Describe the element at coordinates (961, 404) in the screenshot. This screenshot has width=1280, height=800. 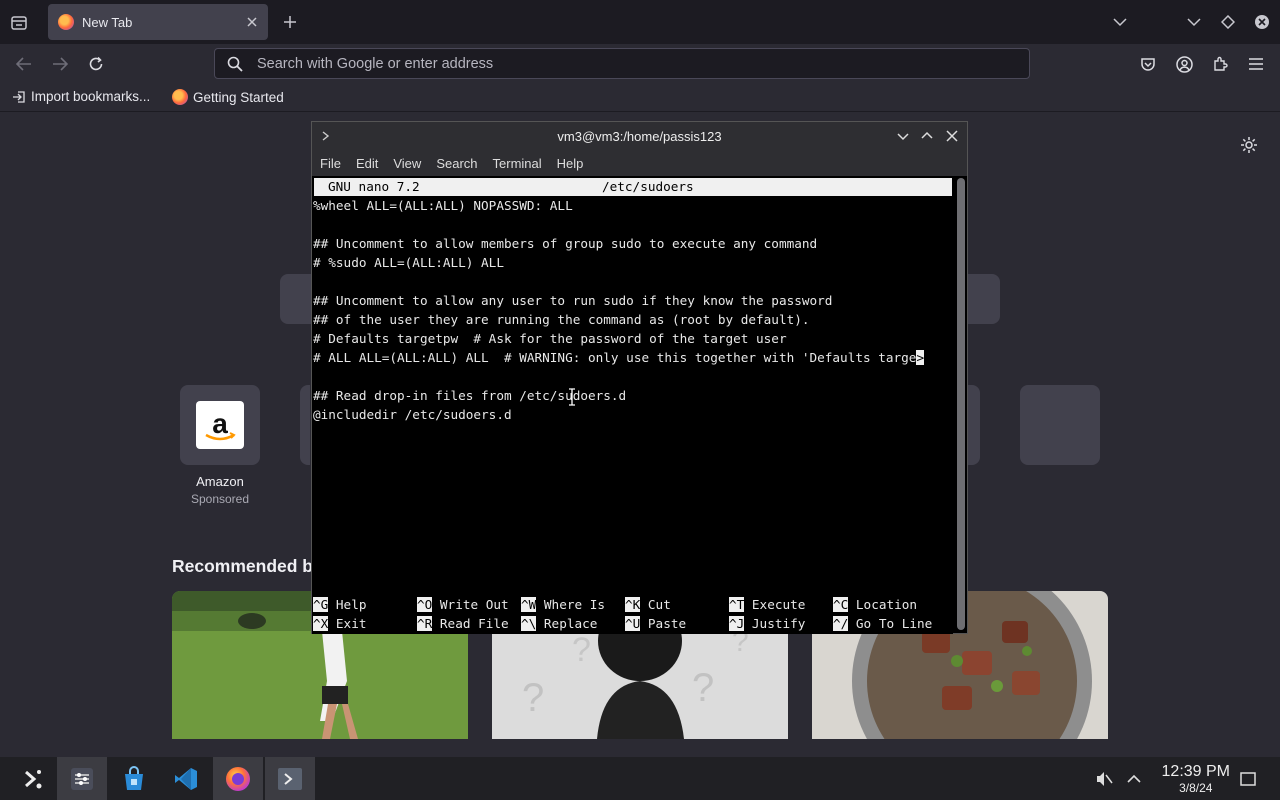
I see `terminal-scrollbar` at that location.